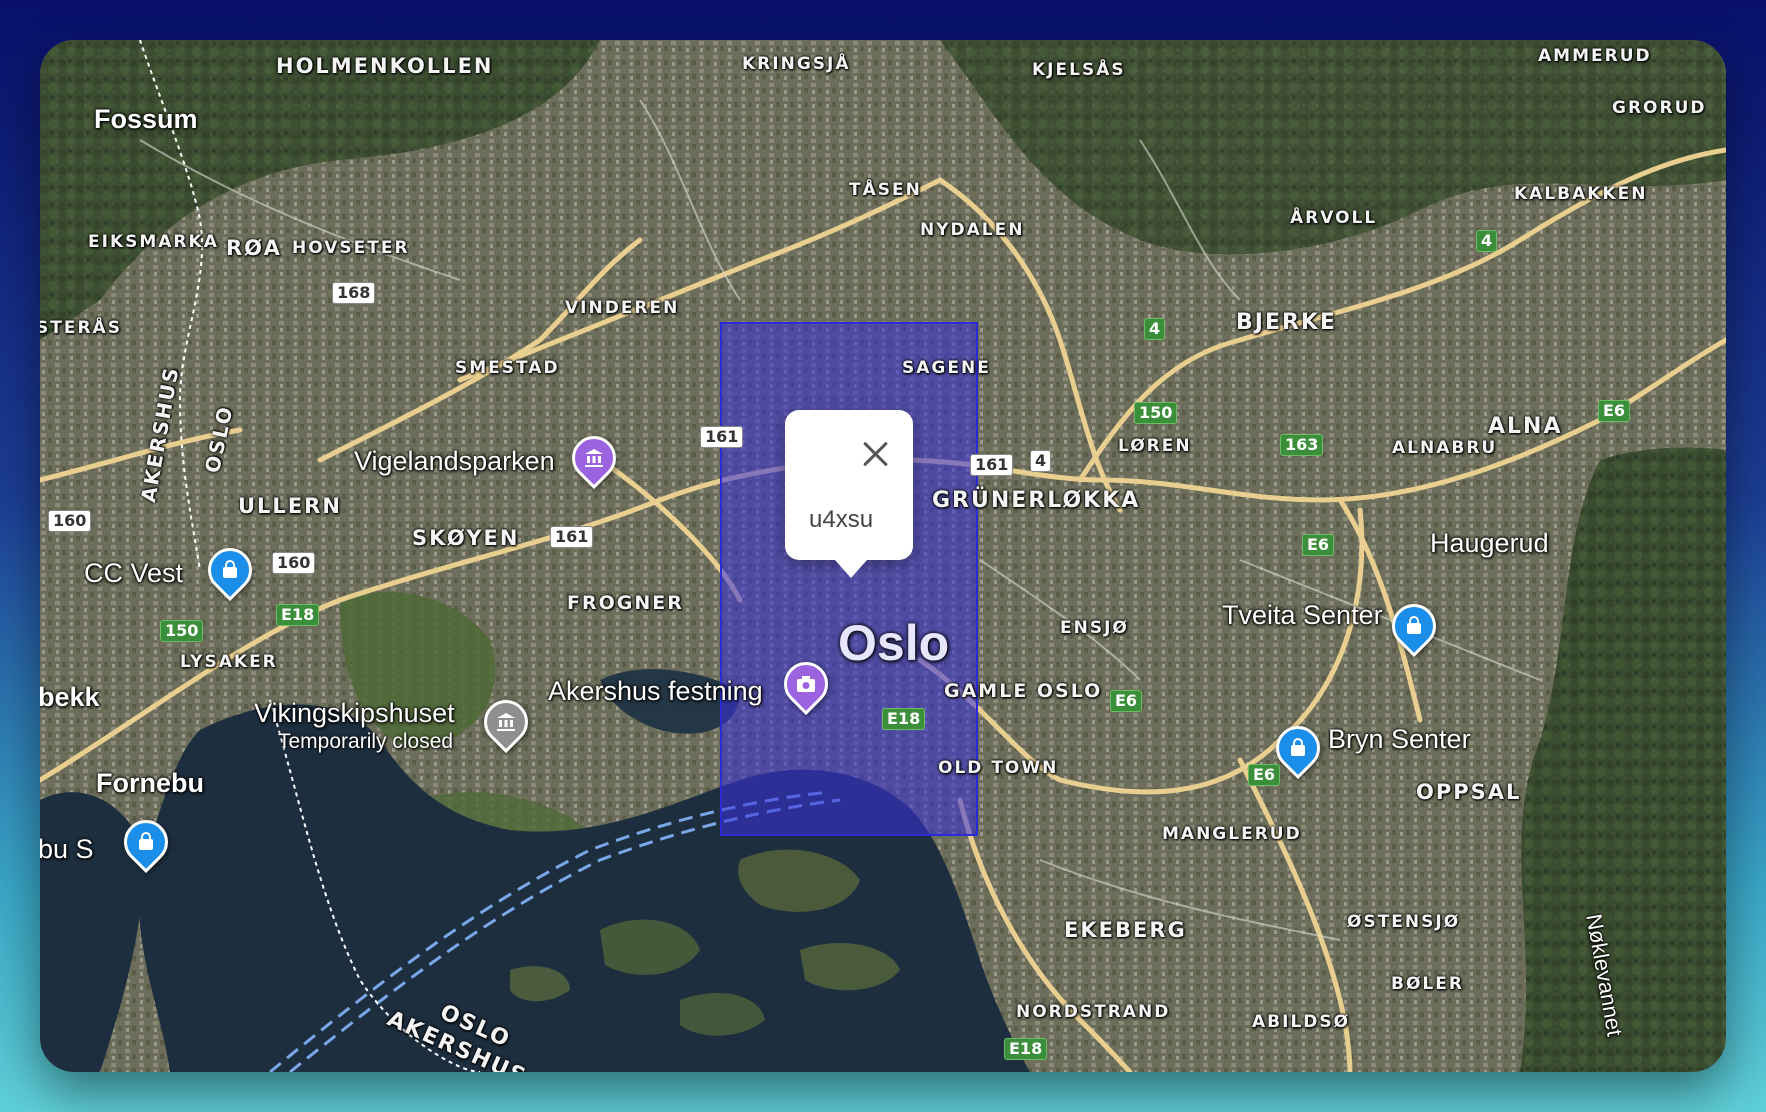  Describe the element at coordinates (1302, 615) in the screenshot. I see `place-label: Tveita Senter` at that location.